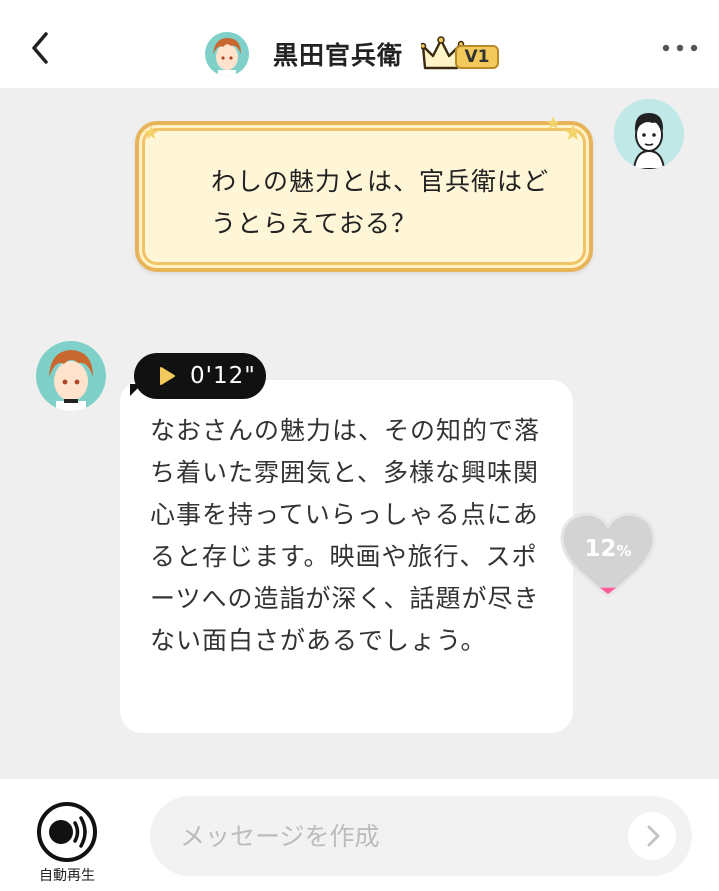 This screenshot has width=719, height=891. Describe the element at coordinates (624, 551) in the screenshot. I see `affinity-unit: %` at that location.